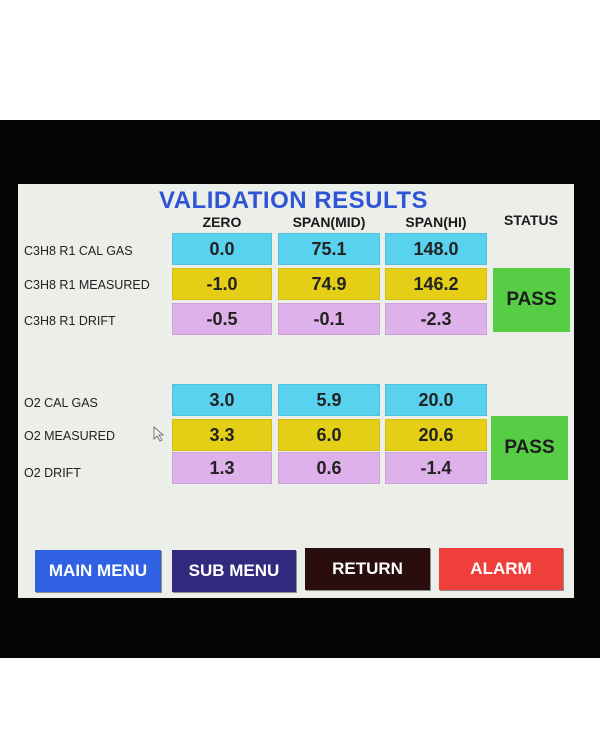 This screenshot has width=600, height=750. I want to click on c3h8-measured-span-mid: 74.9, so click(329, 284).